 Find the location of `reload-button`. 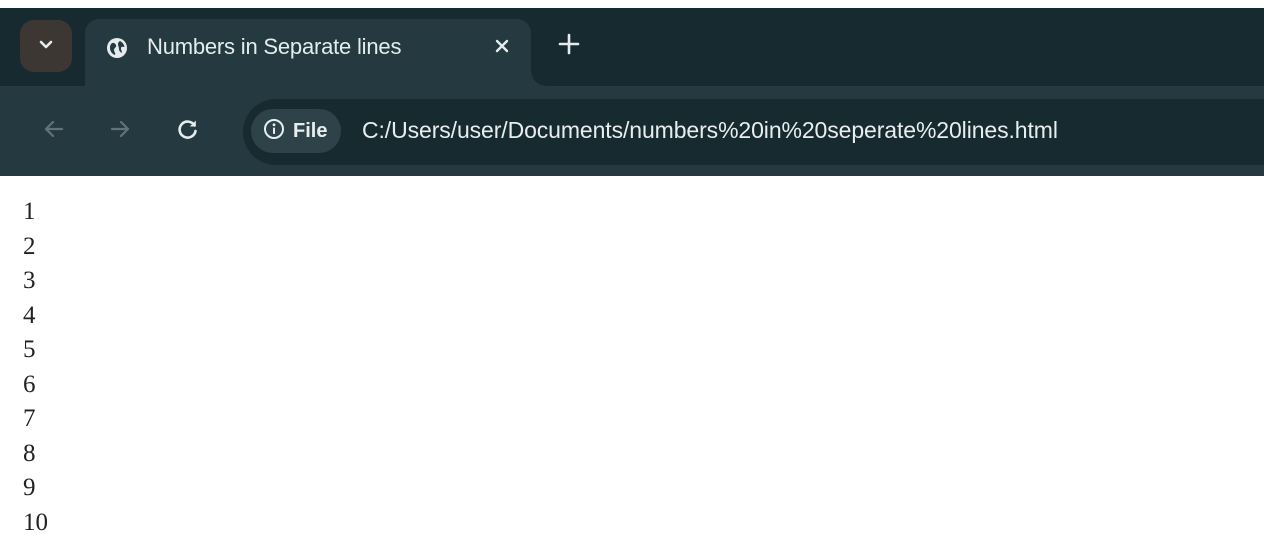

reload-button is located at coordinates (188, 131).